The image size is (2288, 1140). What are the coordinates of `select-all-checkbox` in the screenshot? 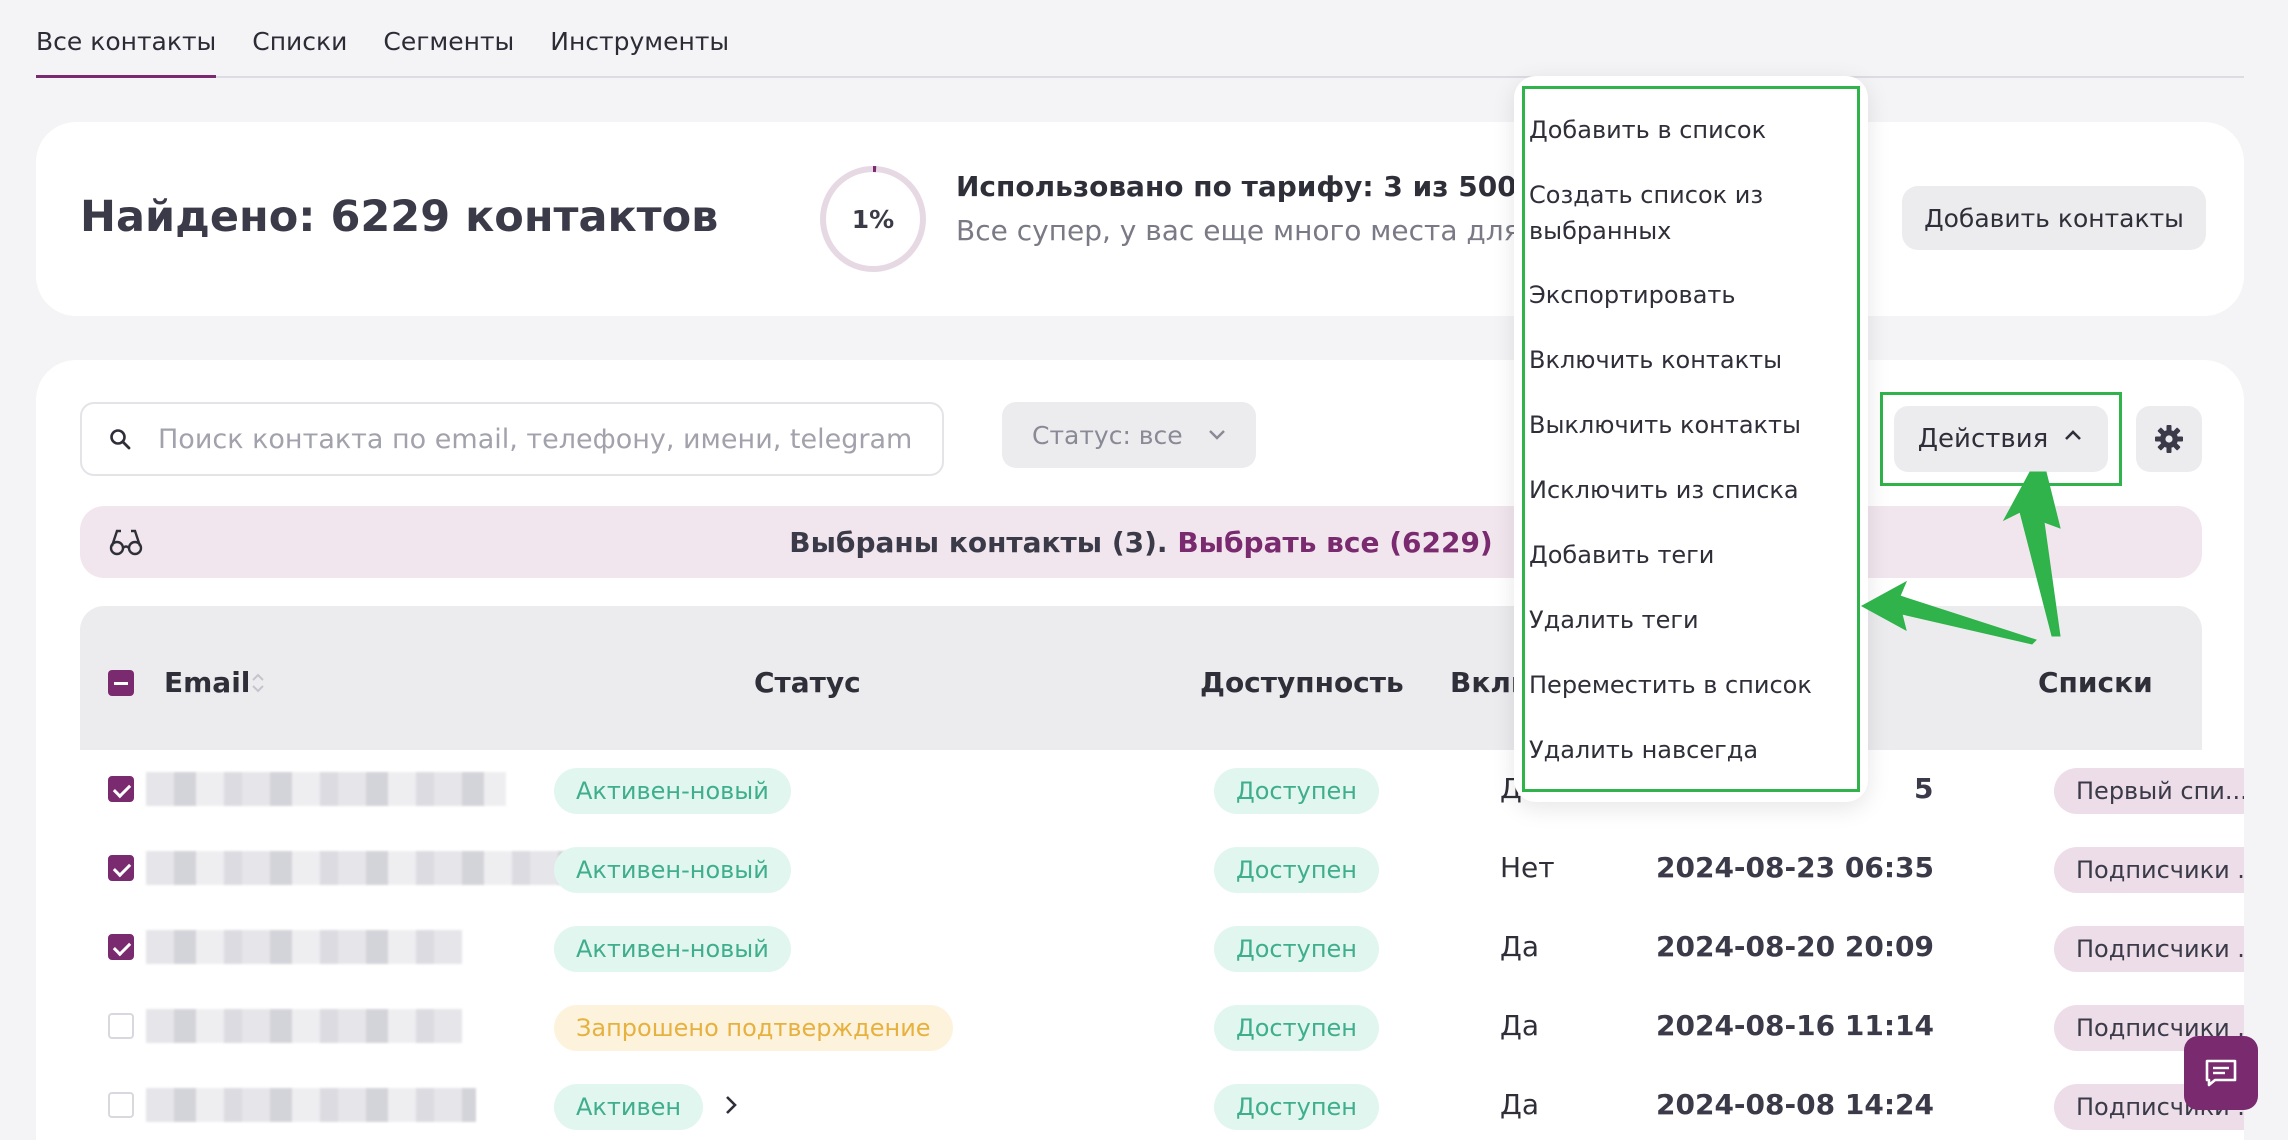 It's located at (121, 683).